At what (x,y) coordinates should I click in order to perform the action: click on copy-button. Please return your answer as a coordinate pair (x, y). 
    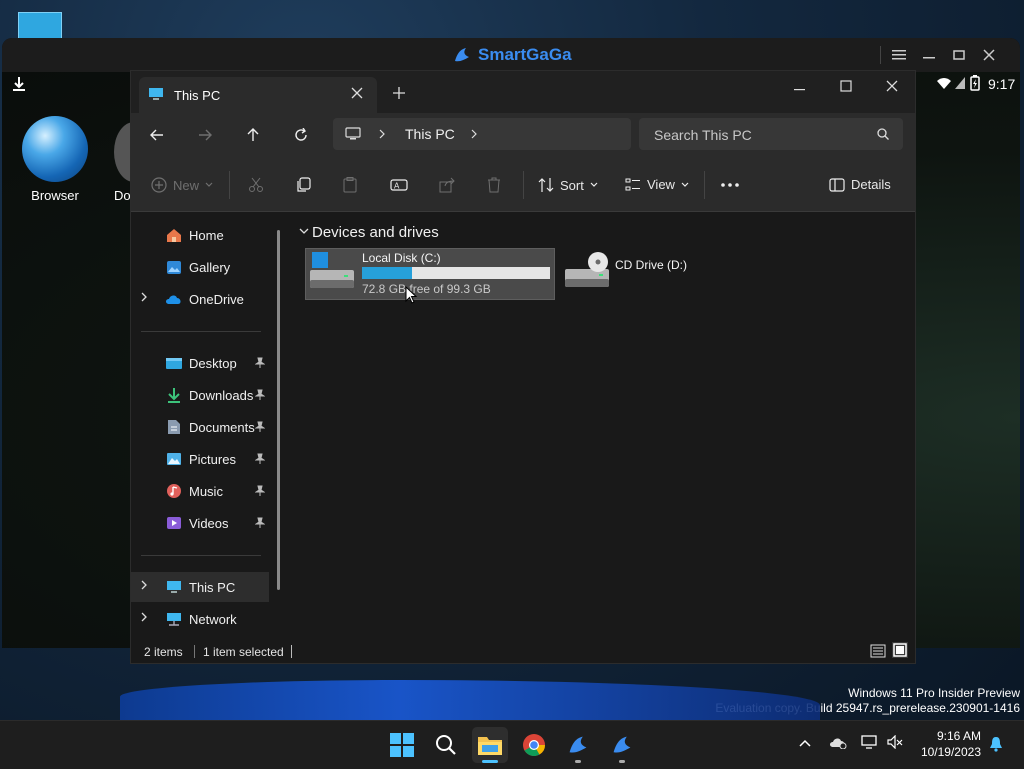
    Looking at the image, I should click on (303, 185).